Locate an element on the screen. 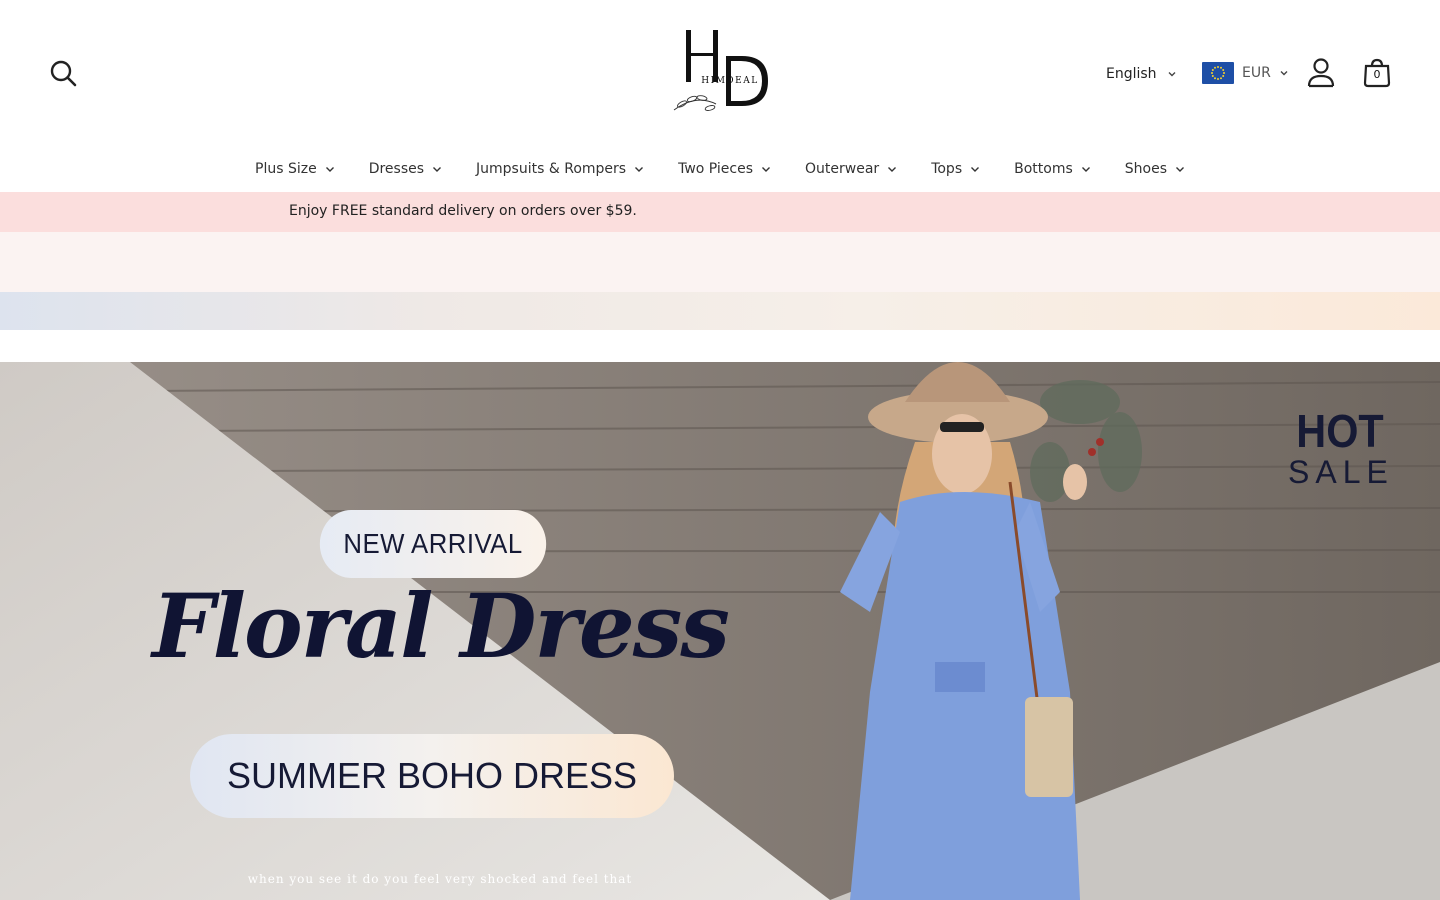 The image size is (1440, 900). hot-sale-label: HOT SALE is located at coordinates (1340, 449).